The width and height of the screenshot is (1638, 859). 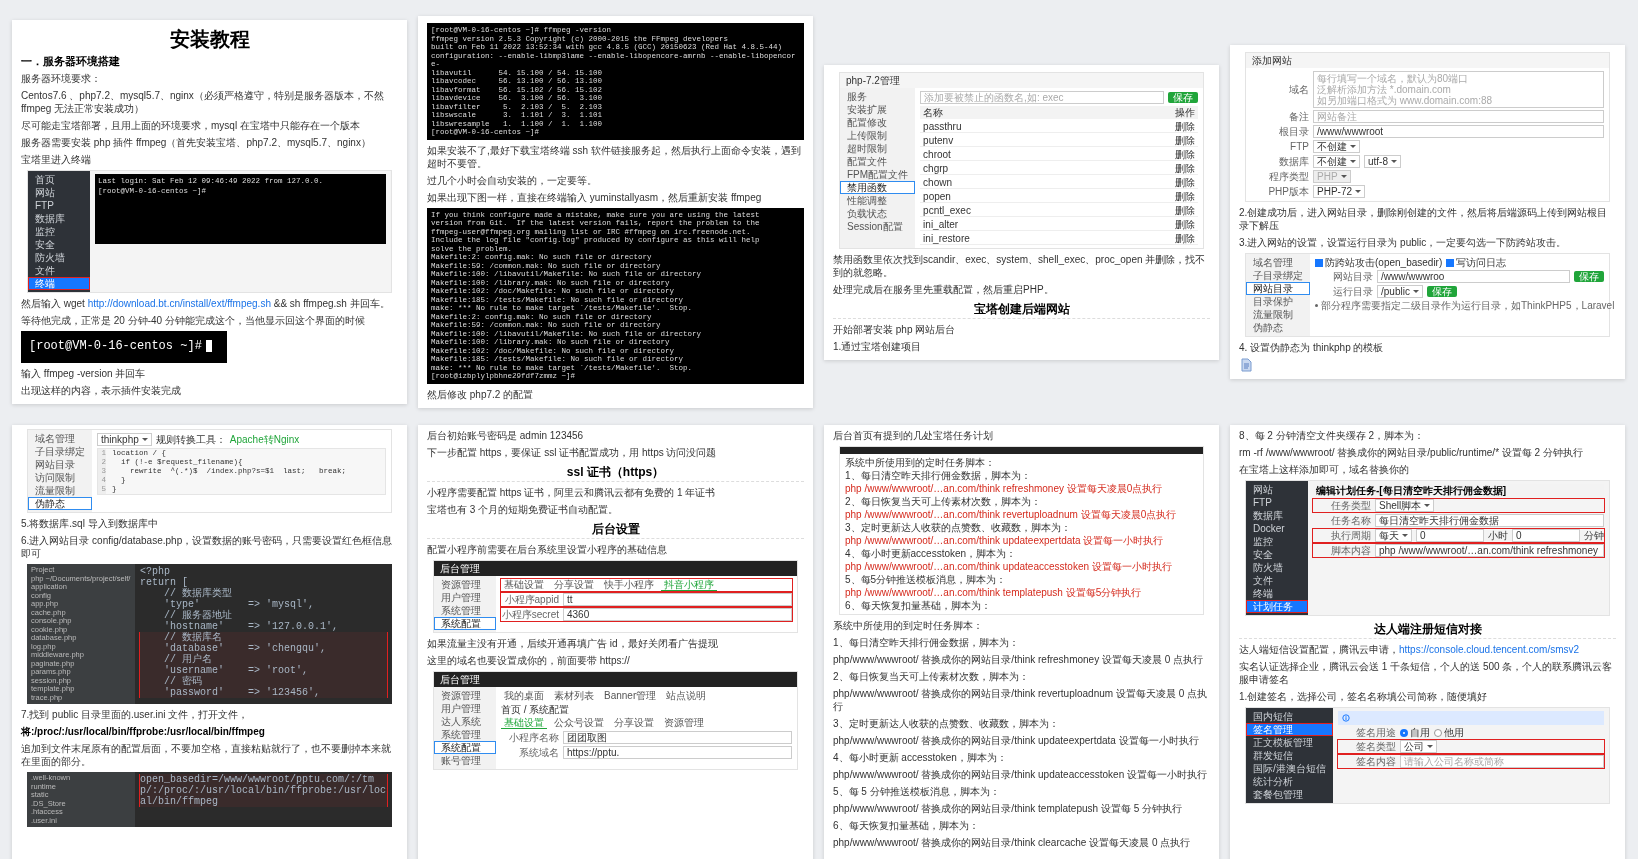 What do you see at coordinates (1289, 794) in the screenshot?
I see `sidebar-item: 套餐包管理` at bounding box center [1289, 794].